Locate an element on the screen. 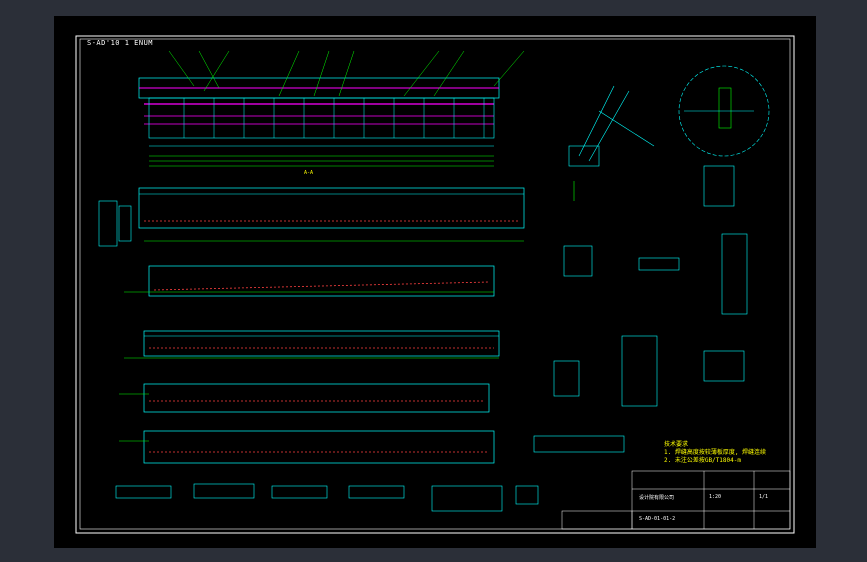 This screenshot has height=562, width=867. circle-detail is located at coordinates (724, 111).